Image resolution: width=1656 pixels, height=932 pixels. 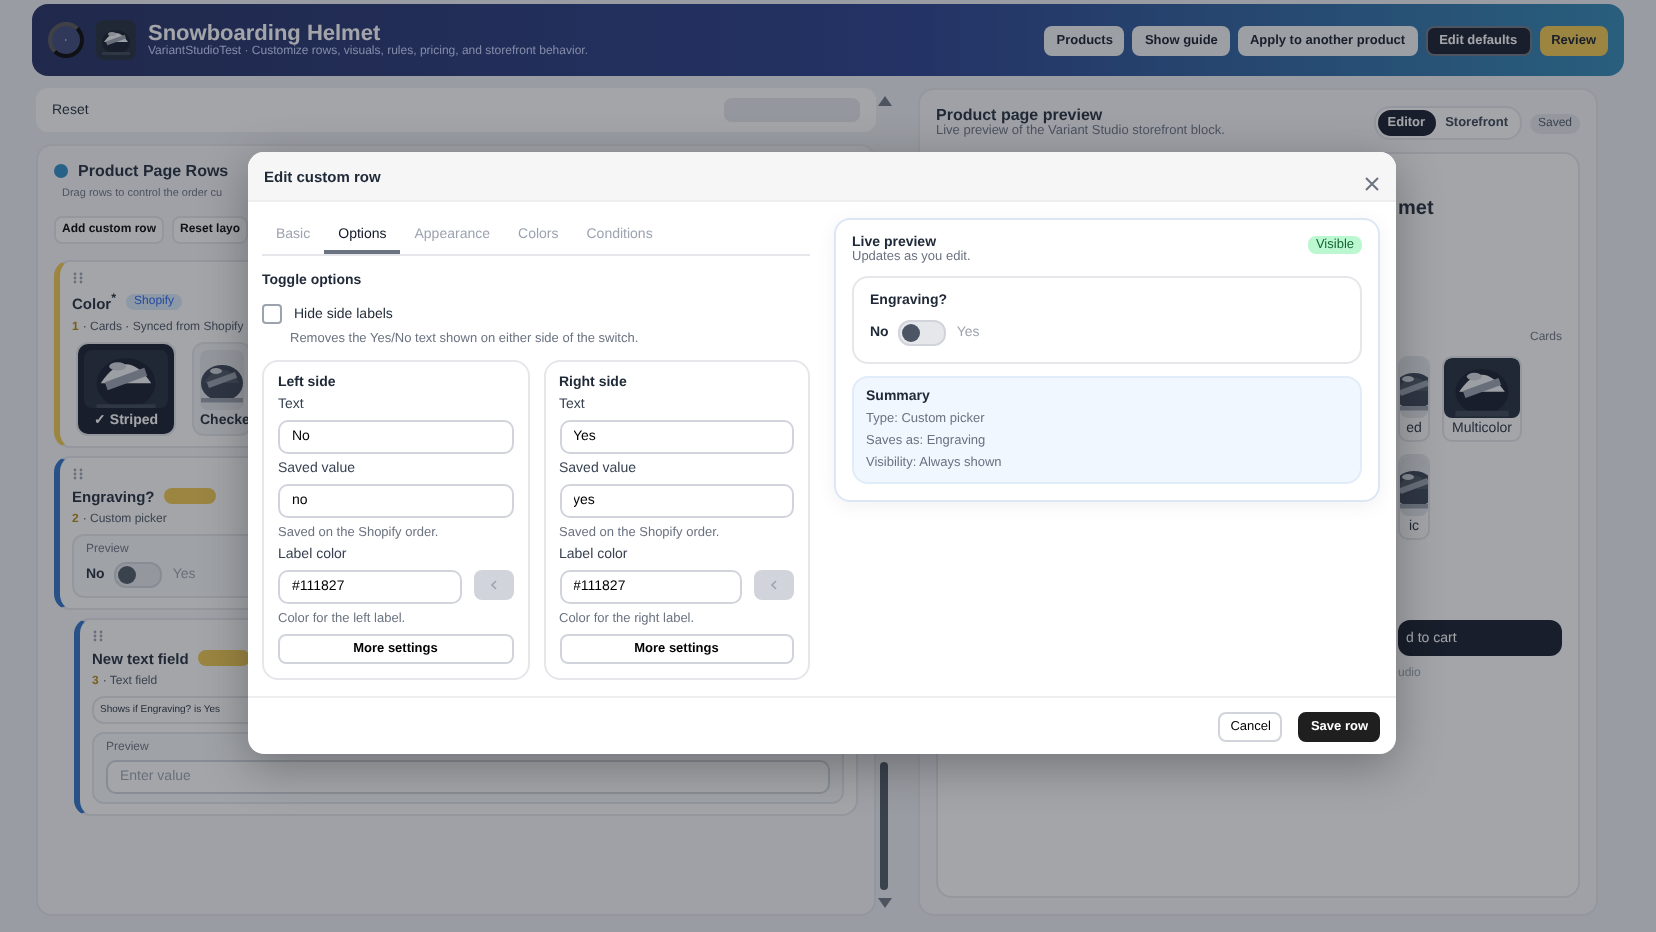 I want to click on product-title: met, so click(x=1417, y=209).